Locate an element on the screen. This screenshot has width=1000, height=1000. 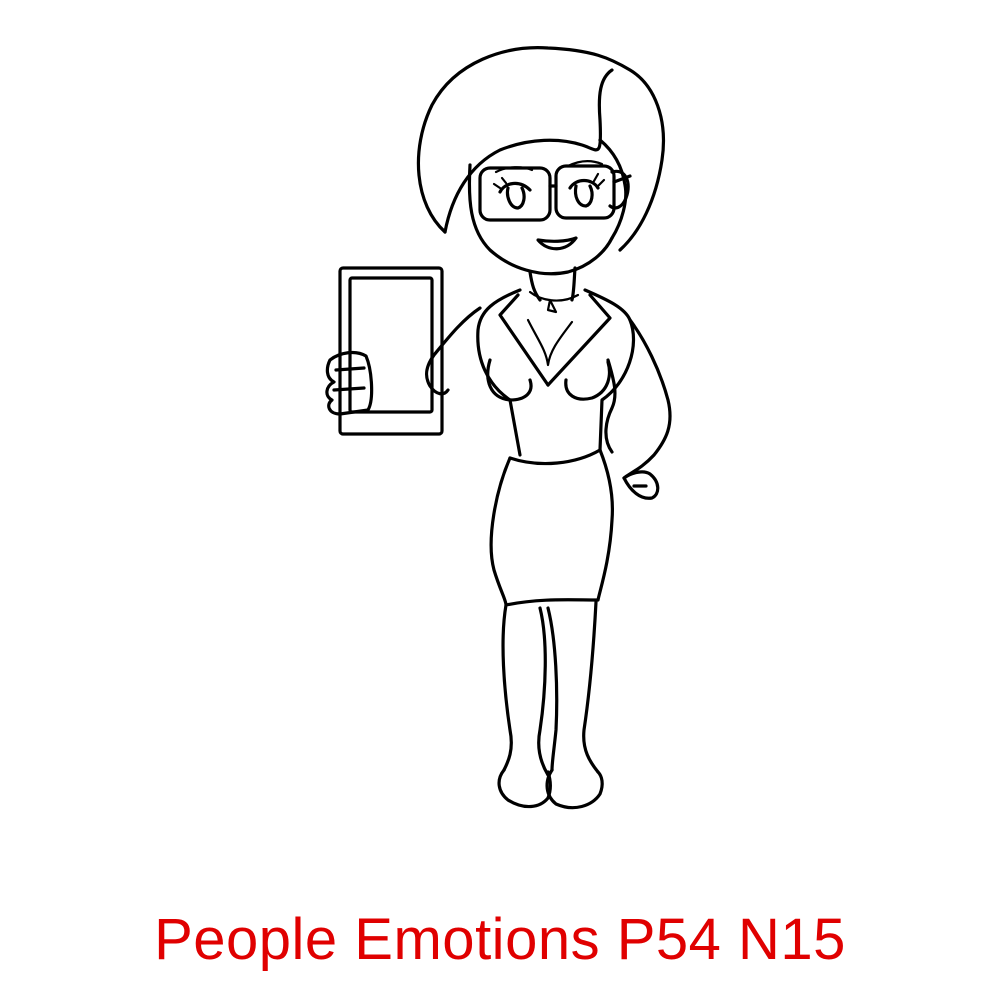
skirt-waistband is located at coordinates (555, 457).